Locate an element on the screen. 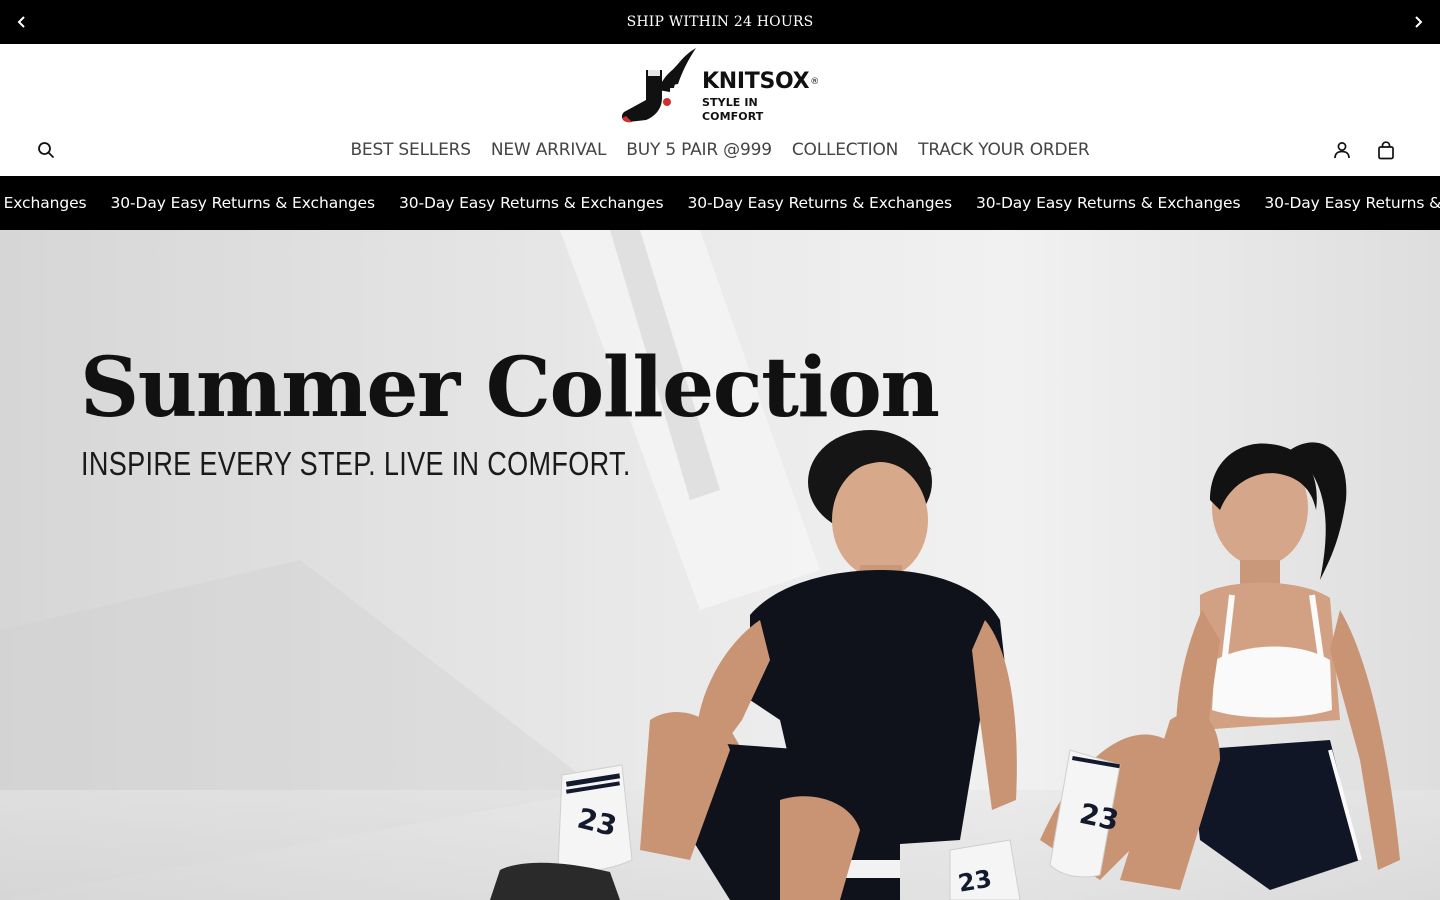 The height and width of the screenshot is (900, 1440). announcement-bar: SHIP WITHIN 24 HOURS is located at coordinates (720, 22).